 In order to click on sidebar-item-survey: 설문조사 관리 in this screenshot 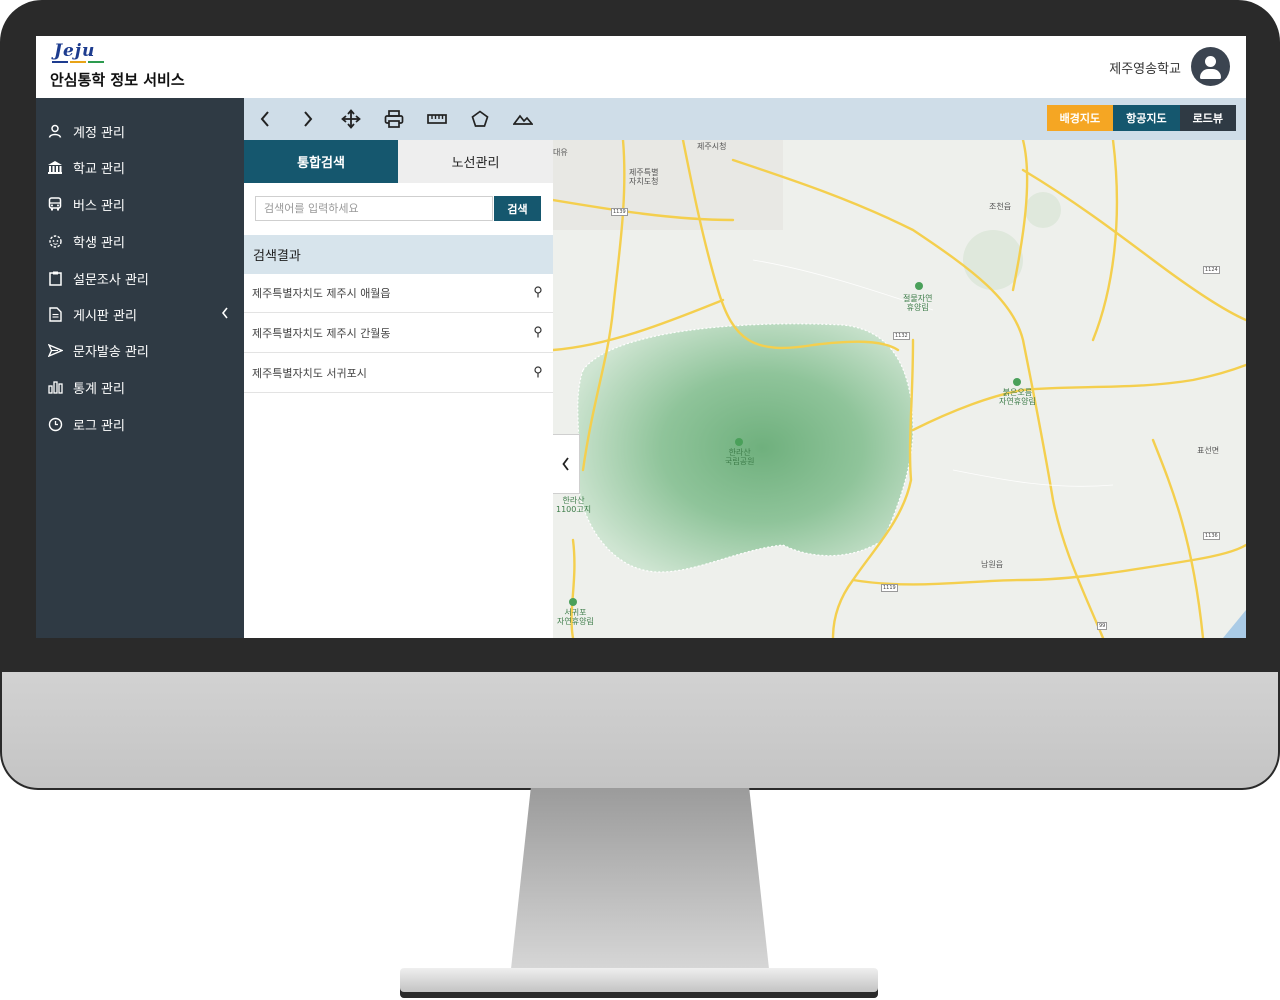, I will do `click(140, 278)`.